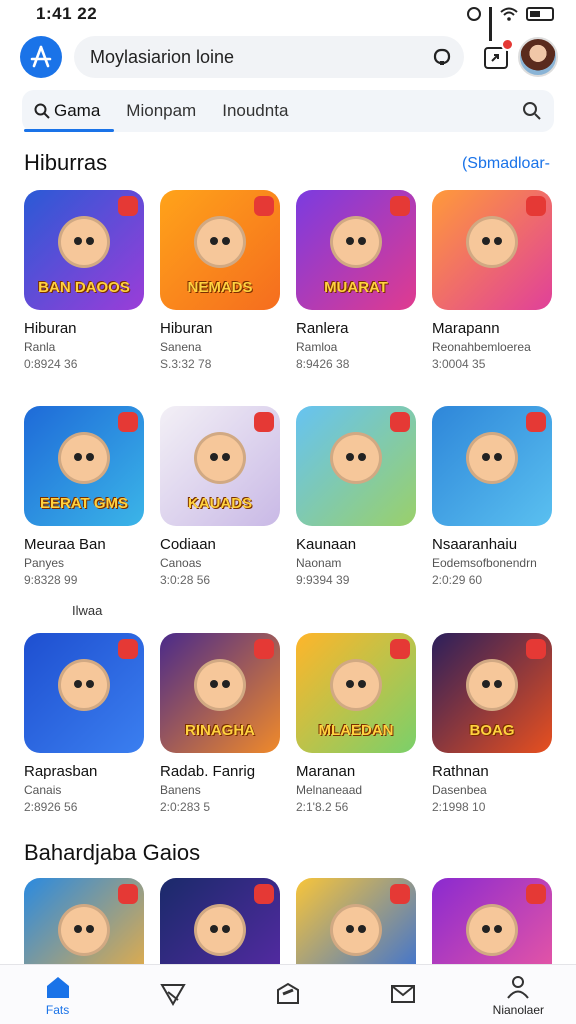 This screenshot has height=1024, width=576. What do you see at coordinates (518, 1009) in the screenshot?
I see `nav-label: Nianolaer` at bounding box center [518, 1009].